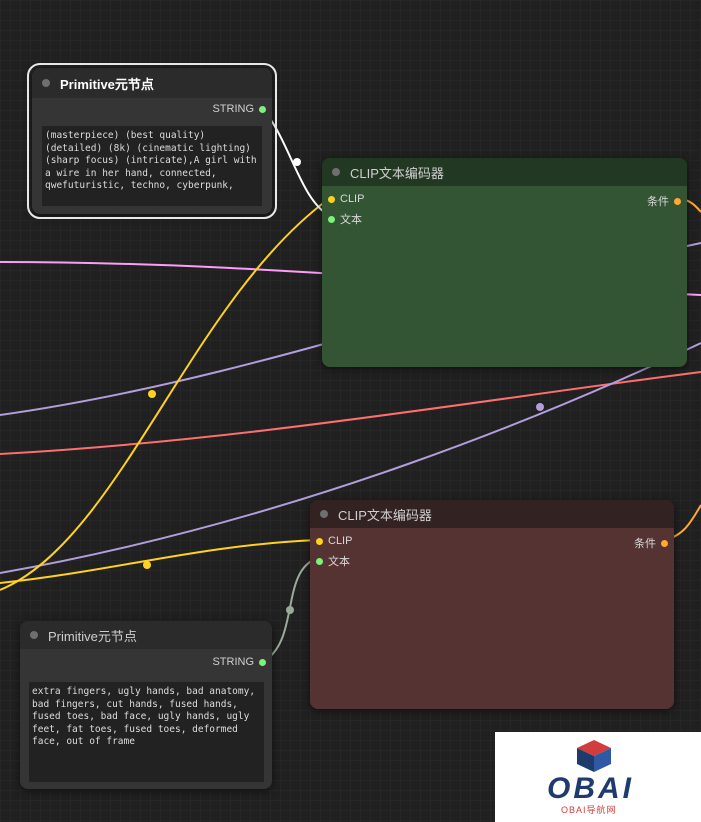 Image resolution: width=701 pixels, height=822 pixels. What do you see at coordinates (290, 610) in the screenshot?
I see `string-wire-negative-reroute` at bounding box center [290, 610].